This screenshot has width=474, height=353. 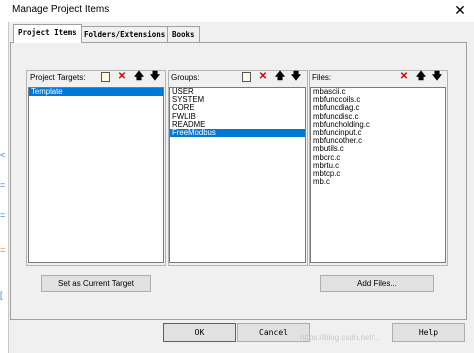 What do you see at coordinates (3, 155) in the screenshot?
I see `background-glyph: <` at bounding box center [3, 155].